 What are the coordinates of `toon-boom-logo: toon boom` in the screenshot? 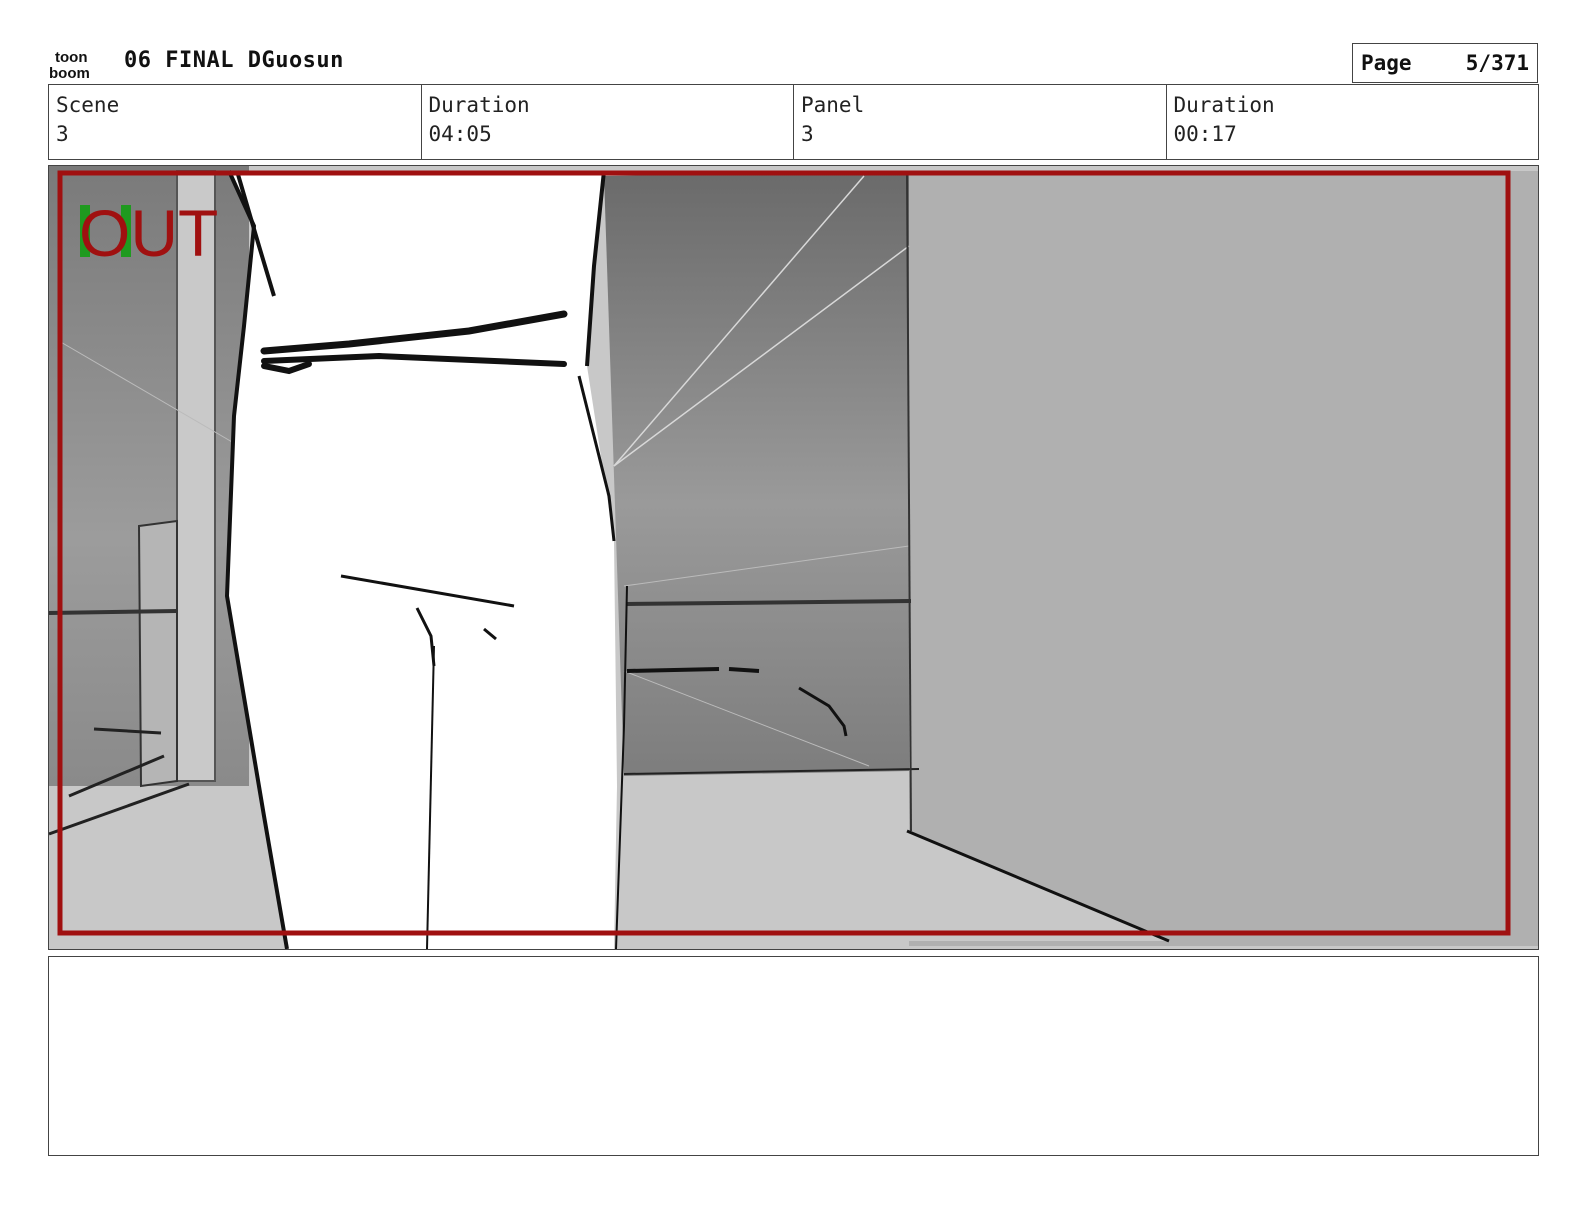 It's located at (69, 64).